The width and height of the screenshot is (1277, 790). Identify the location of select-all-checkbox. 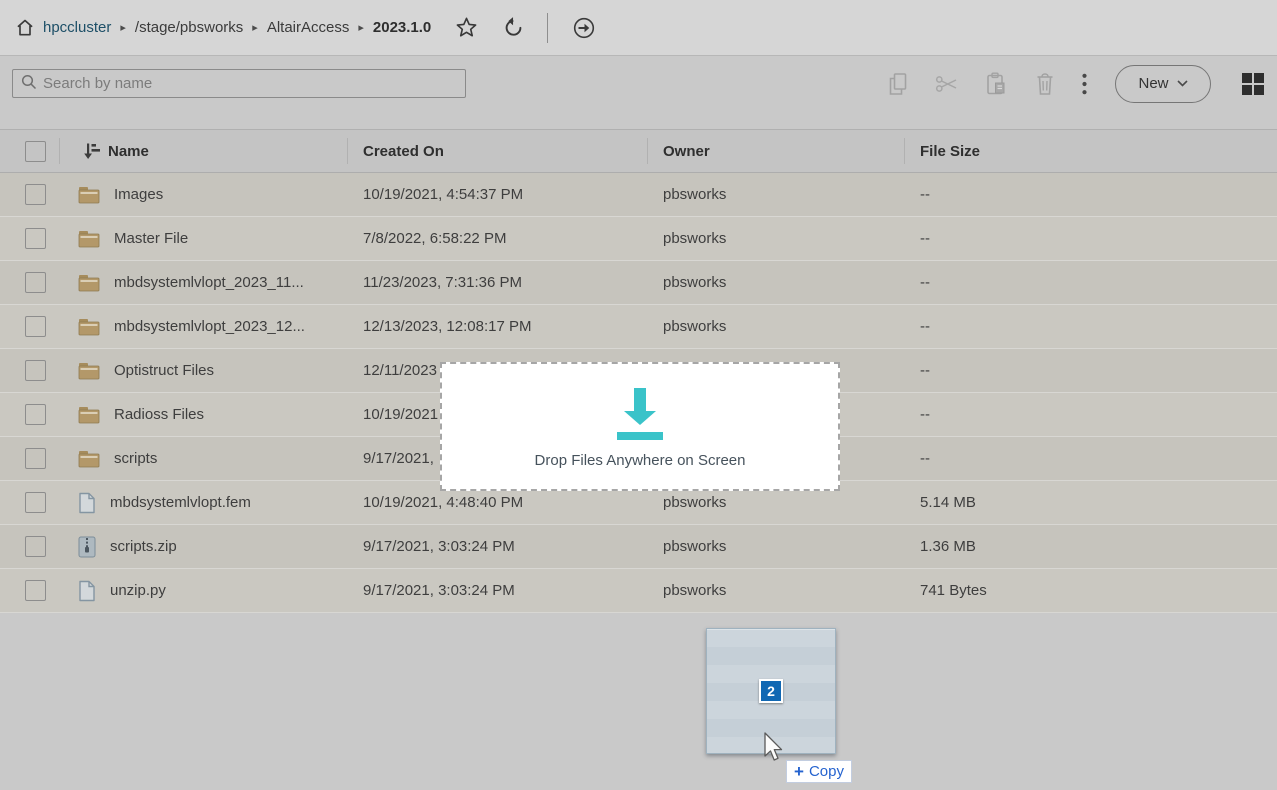
(35, 151).